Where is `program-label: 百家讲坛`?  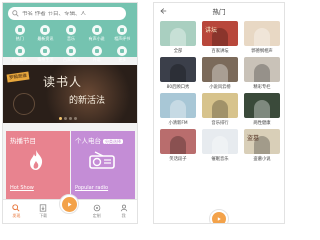
program-label: 百家讲坛 is located at coordinates (220, 51).